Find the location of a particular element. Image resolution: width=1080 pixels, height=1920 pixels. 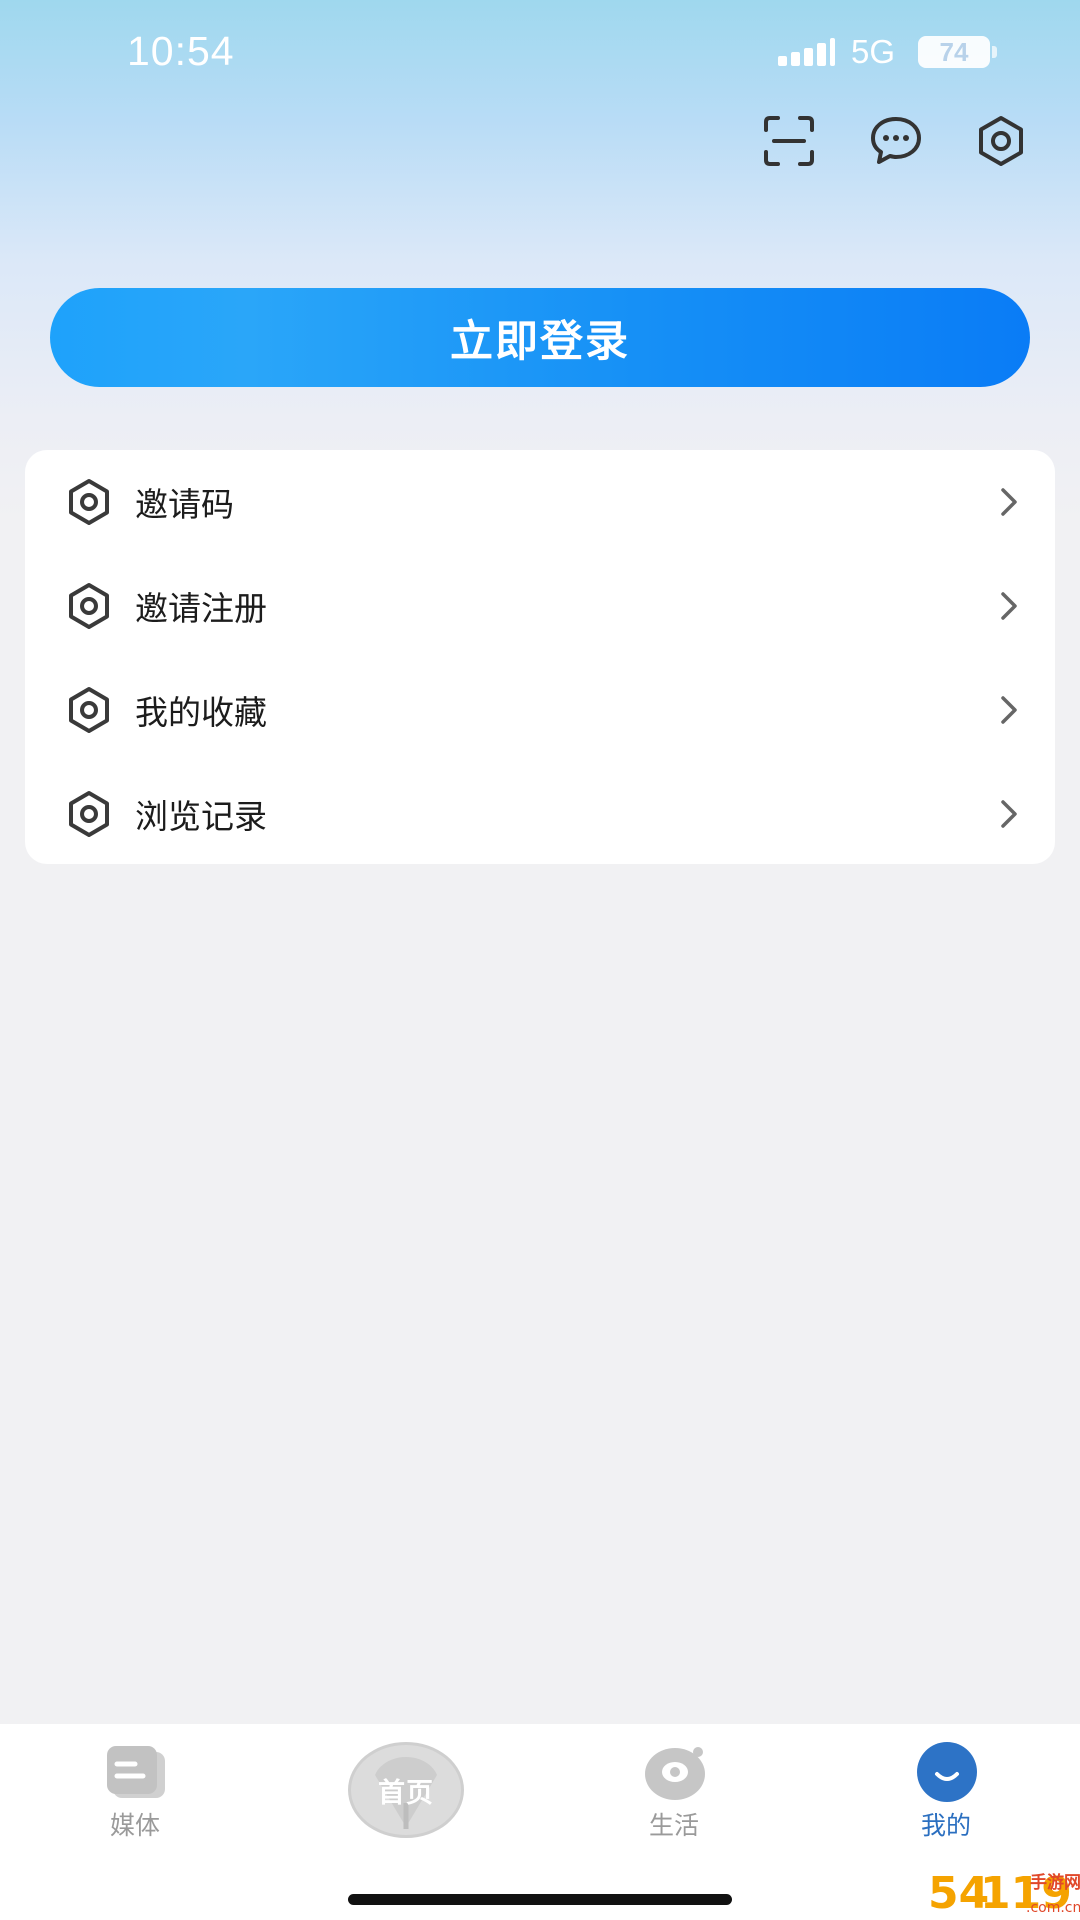

menu-item-history: 浏览记录 is located at coordinates (540, 814).